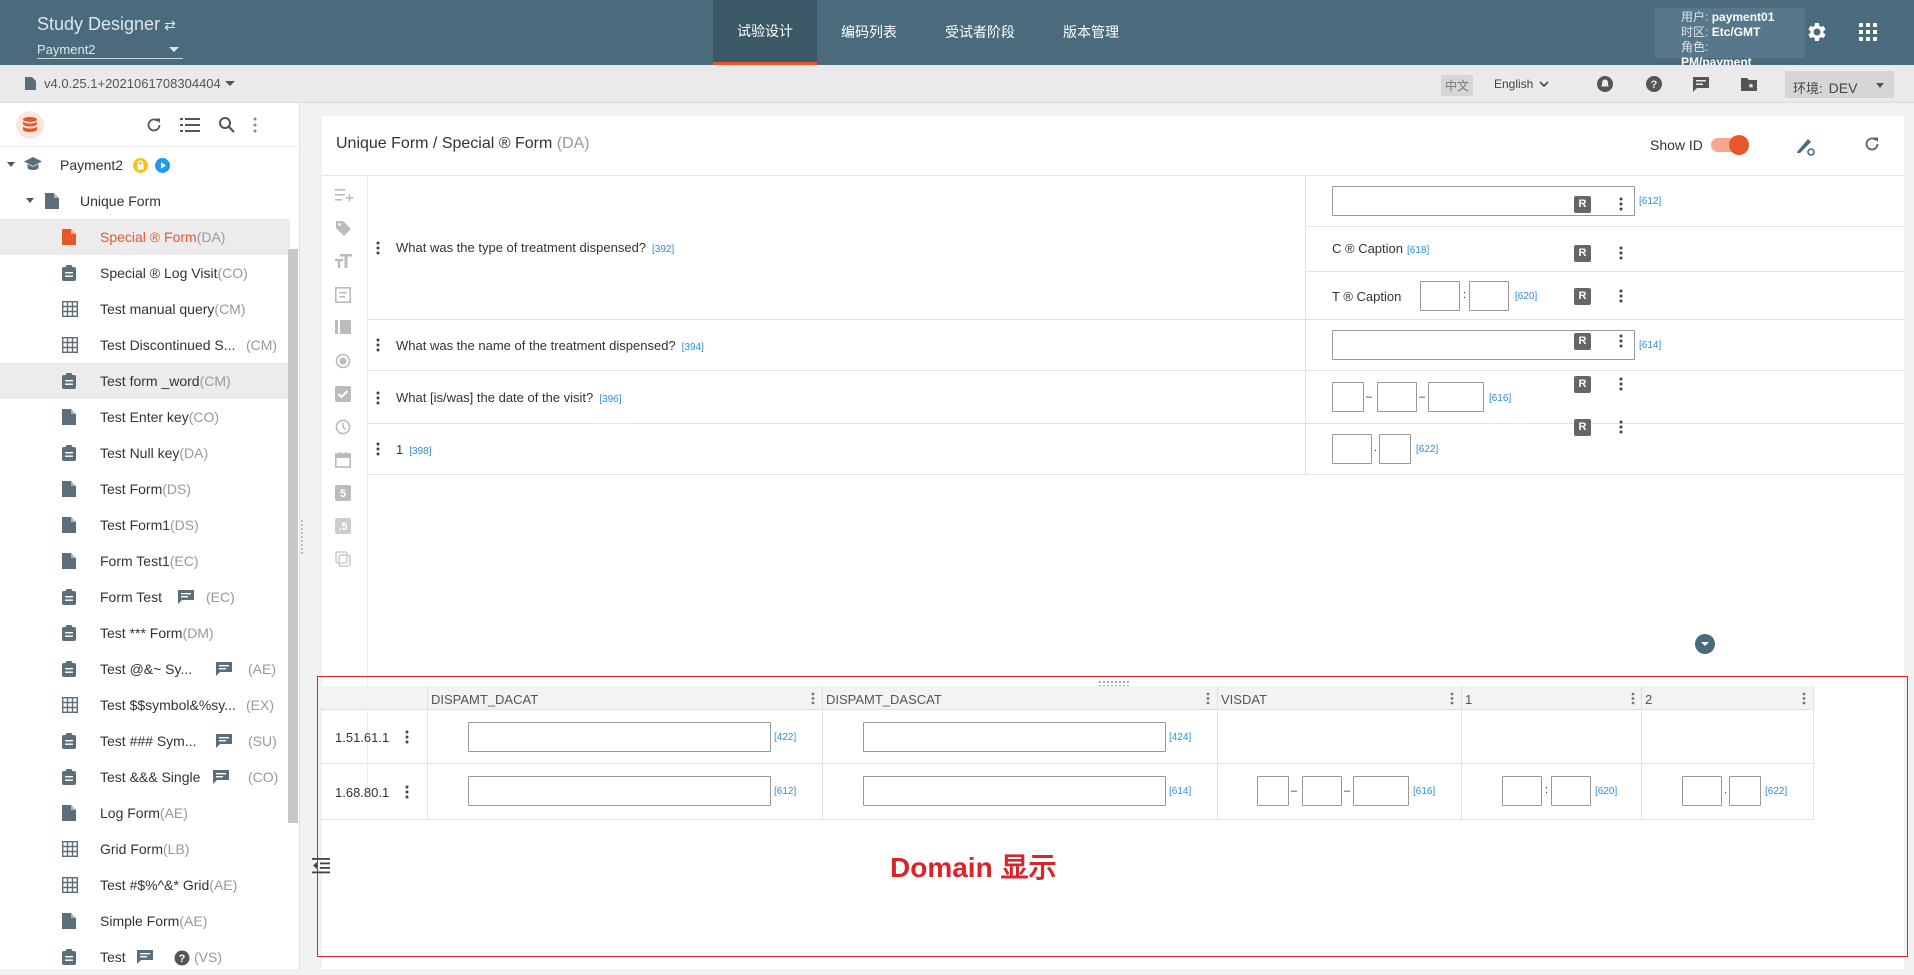  Describe the element at coordinates (1749, 84) in the screenshot. I see `folder-star-icon` at that location.